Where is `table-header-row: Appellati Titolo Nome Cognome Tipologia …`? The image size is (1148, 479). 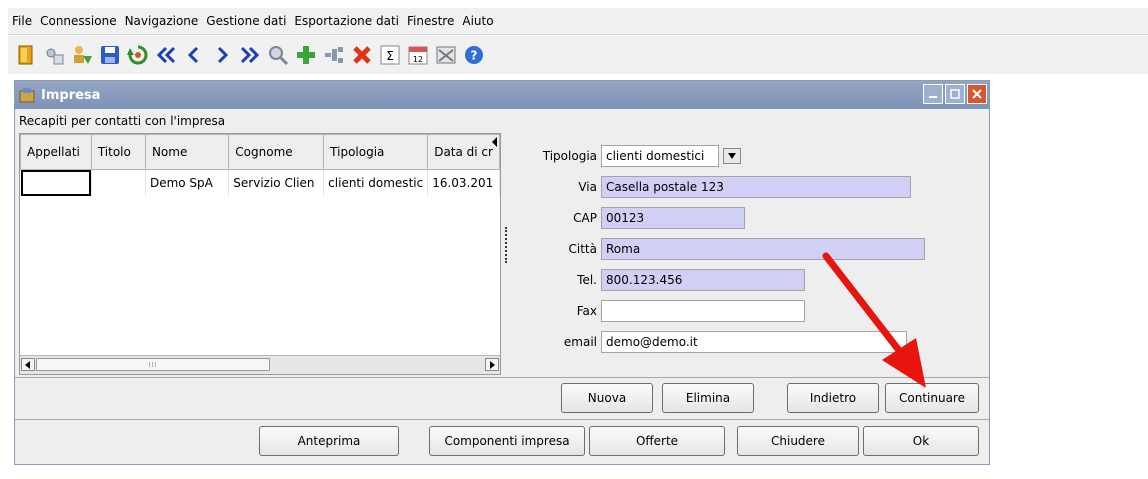
table-header-row: Appellati Titolo Nome Cognome Tipologia … is located at coordinates (260, 152).